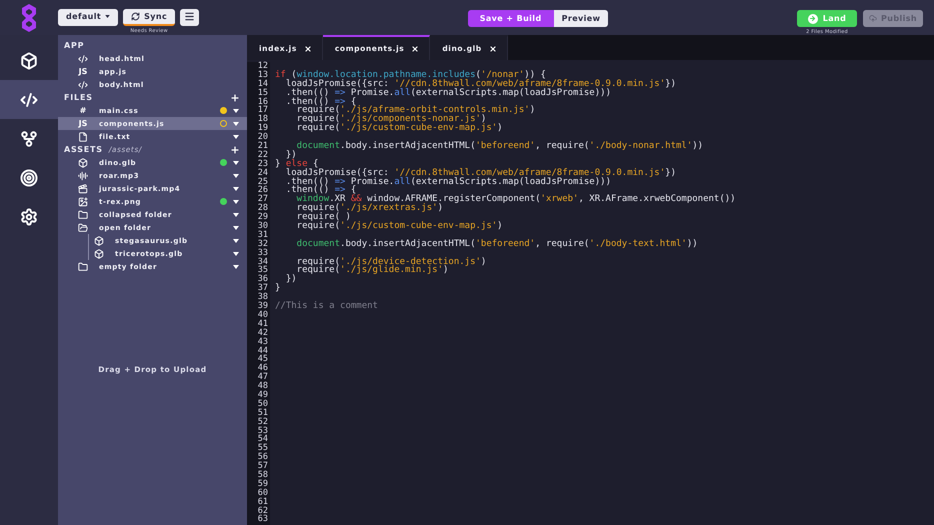 The width and height of the screenshot is (934, 525). I want to click on branch-dropdown: default, so click(88, 17).